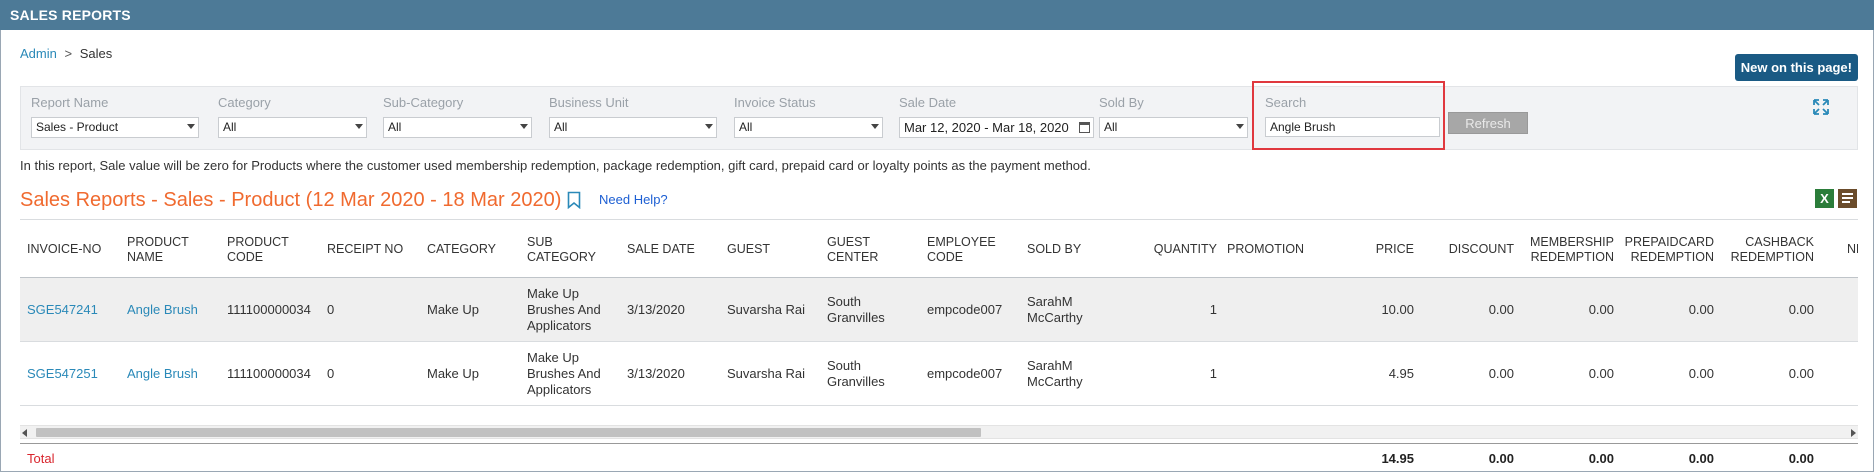  What do you see at coordinates (472, 249) in the screenshot?
I see `col-category: CATEGORY` at bounding box center [472, 249].